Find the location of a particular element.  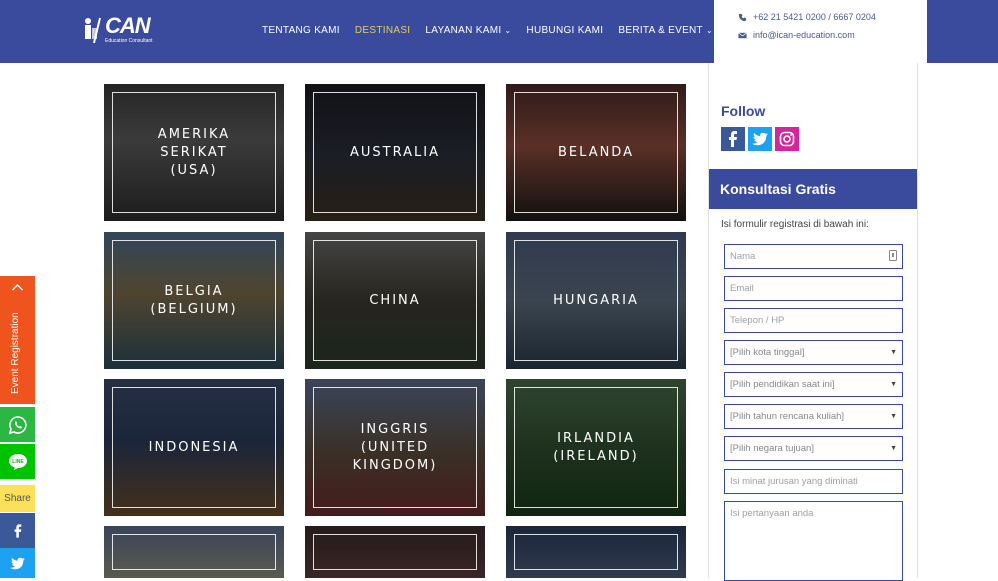

destination-tile: IRLANDIA (IRELAND) is located at coordinates (596, 447).